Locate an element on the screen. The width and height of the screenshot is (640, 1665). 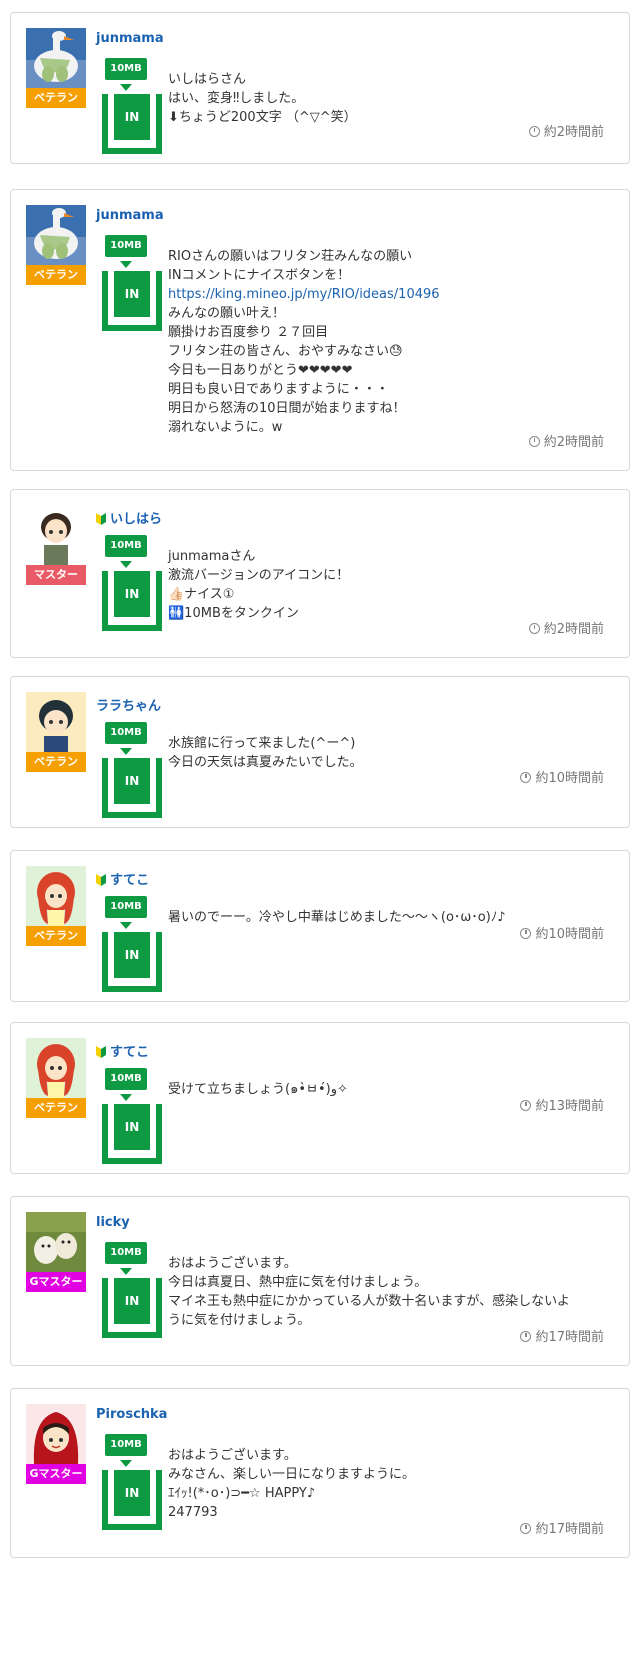
username-link: licky is located at coordinates (113, 1222).